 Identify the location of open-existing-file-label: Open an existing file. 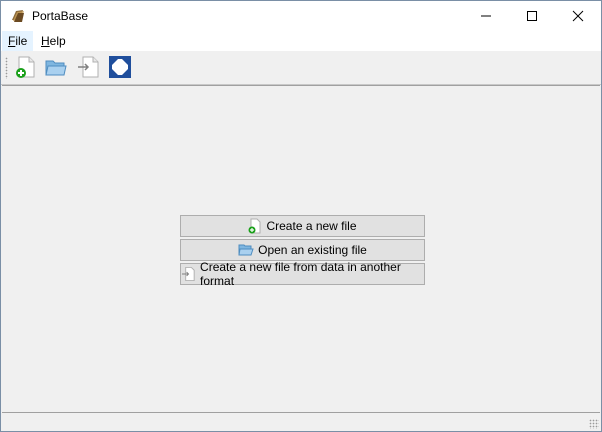
(312, 250).